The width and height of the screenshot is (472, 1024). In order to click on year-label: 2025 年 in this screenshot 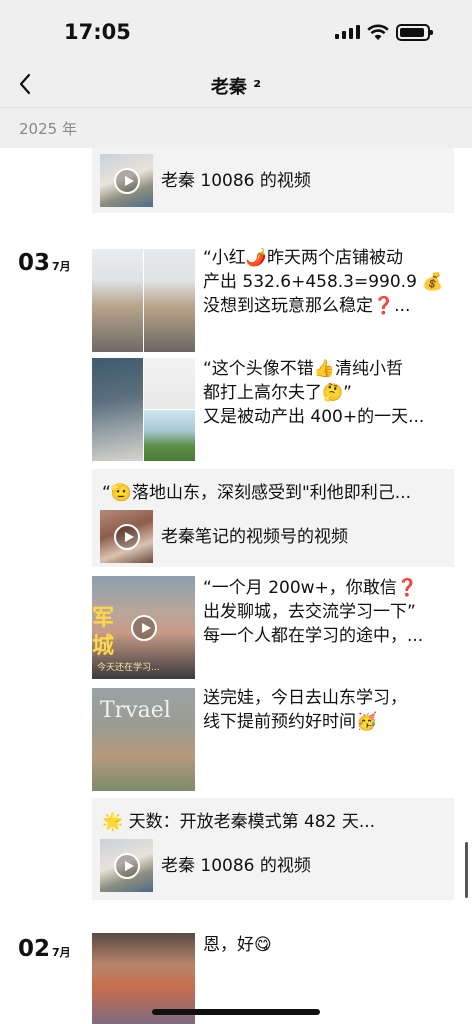, I will do `click(48, 129)`.